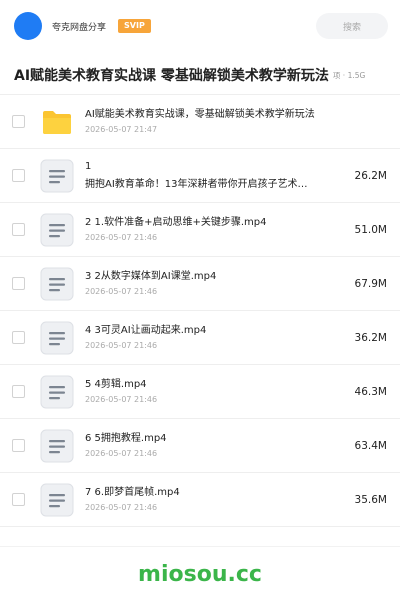 The width and height of the screenshot is (400, 600). What do you see at coordinates (116, 384) in the screenshot?
I see `item-name: 5 4剪辑.mp4` at bounding box center [116, 384].